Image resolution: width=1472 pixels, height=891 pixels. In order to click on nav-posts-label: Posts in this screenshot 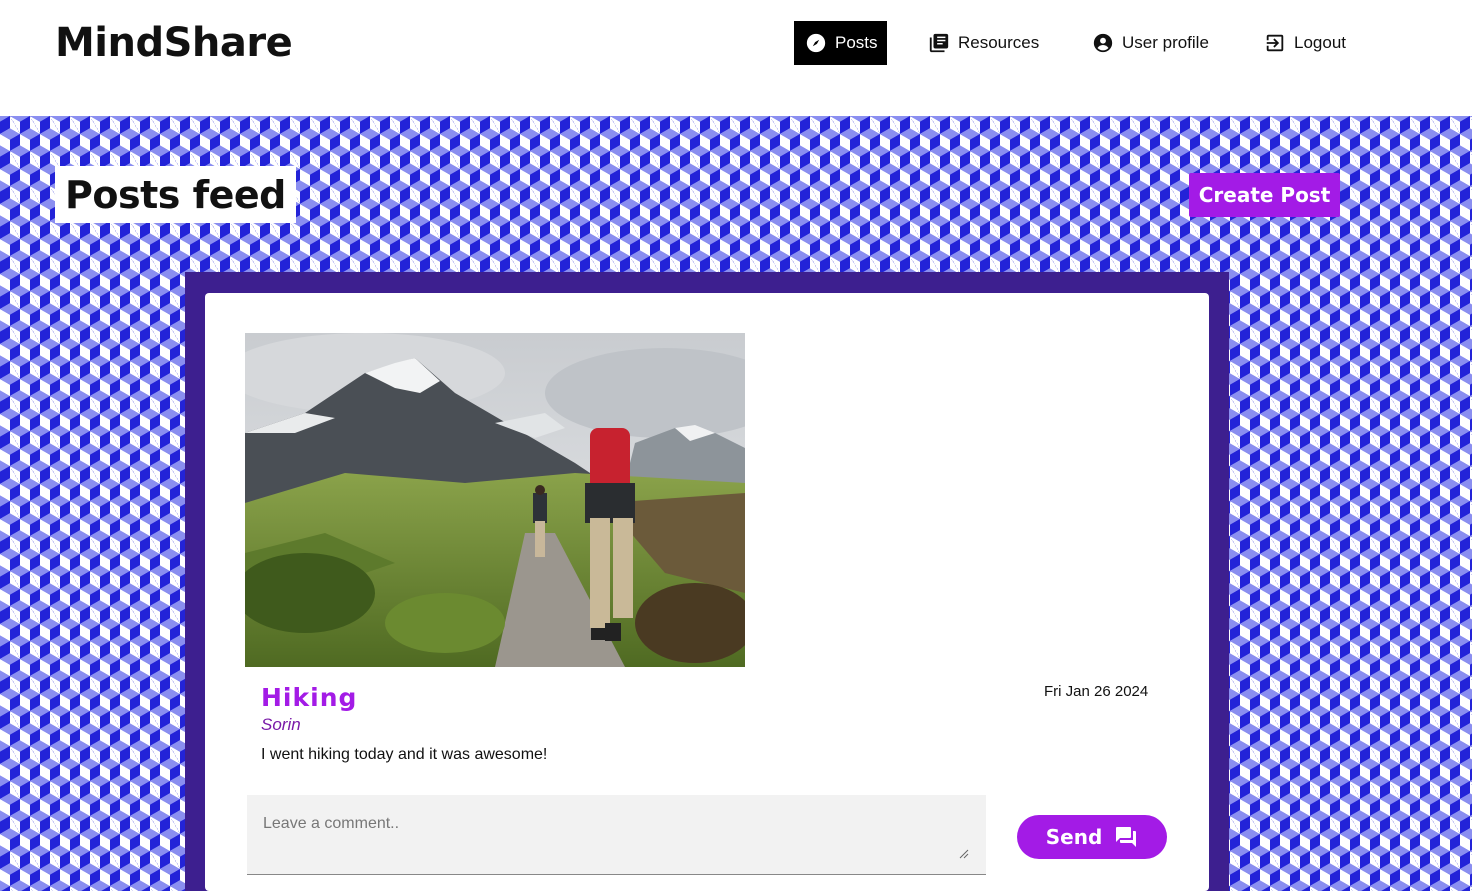, I will do `click(856, 42)`.